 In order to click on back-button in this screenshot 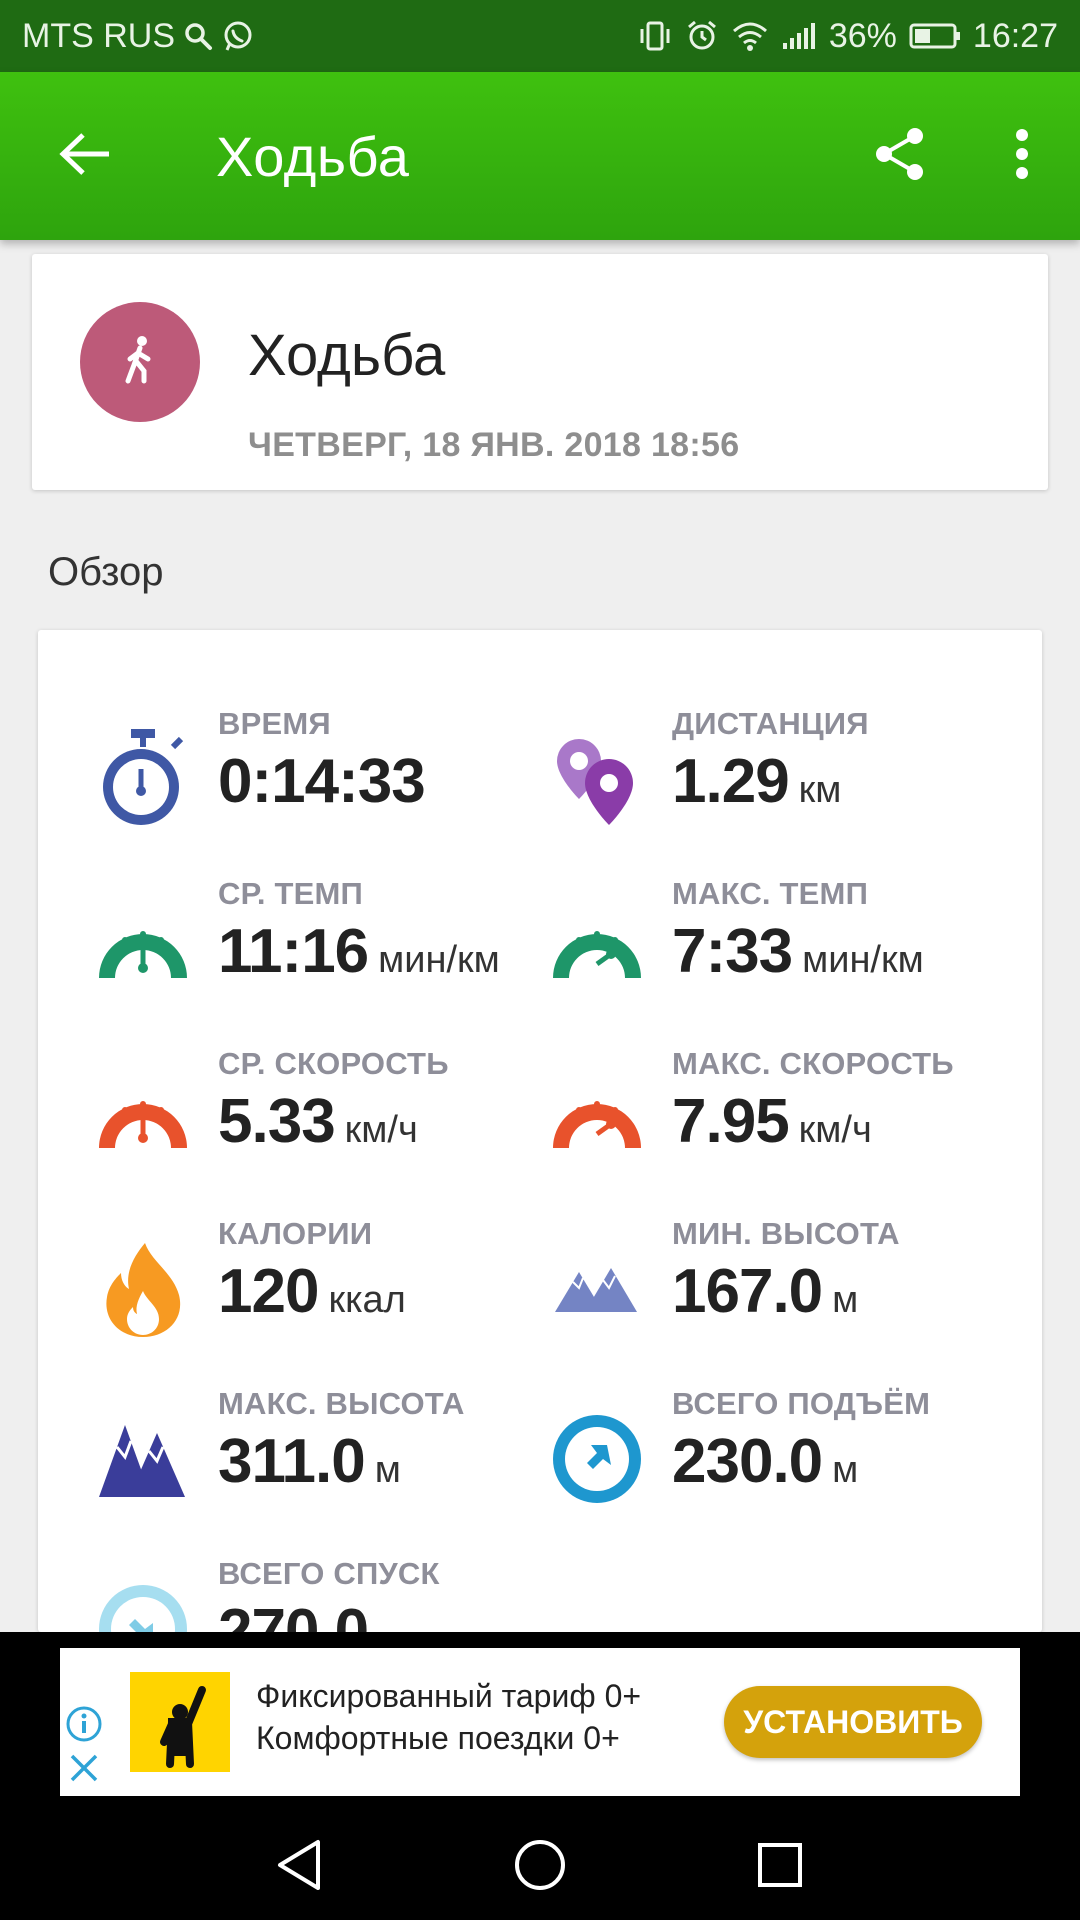, I will do `click(85, 156)`.